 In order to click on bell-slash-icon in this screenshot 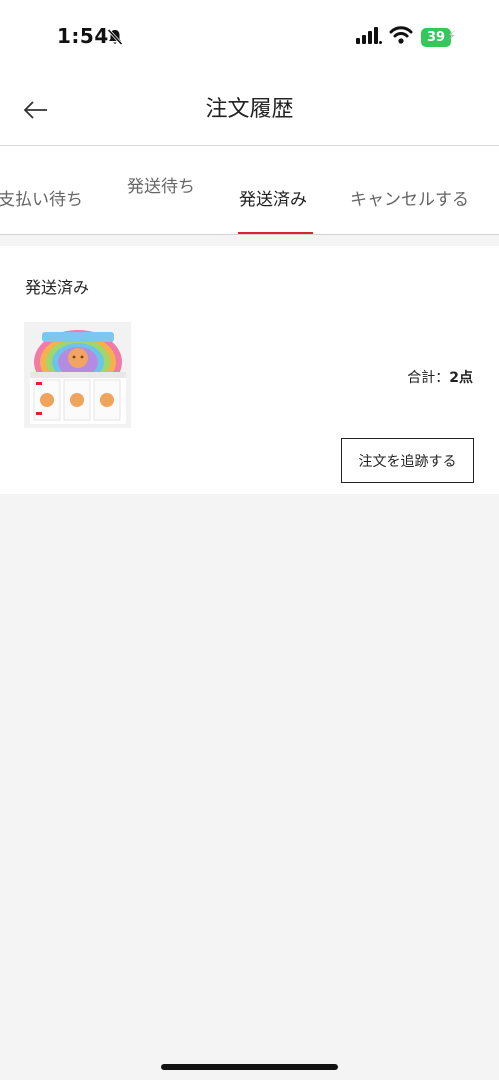, I will do `click(115, 39)`.